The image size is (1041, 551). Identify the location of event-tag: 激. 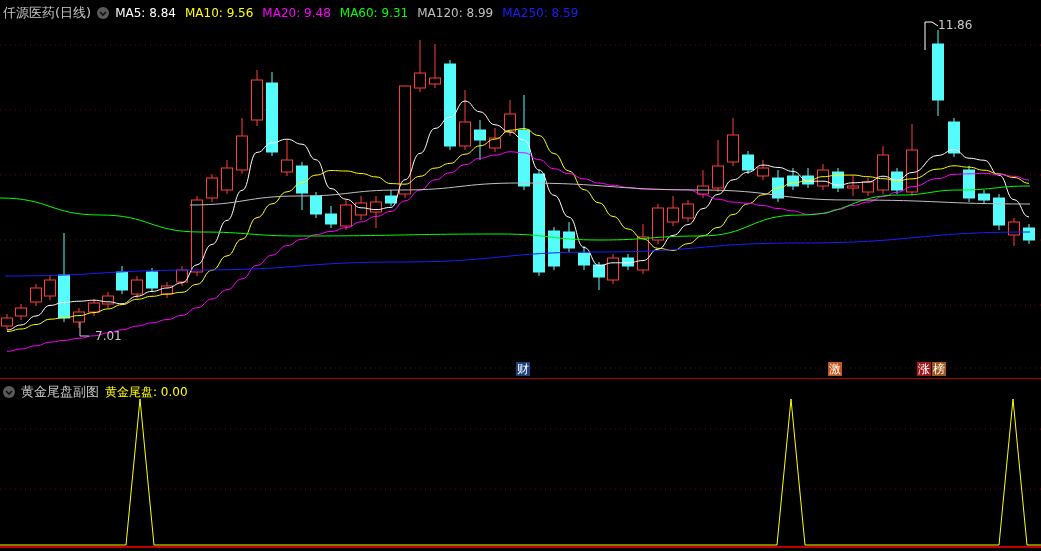
(835, 369).